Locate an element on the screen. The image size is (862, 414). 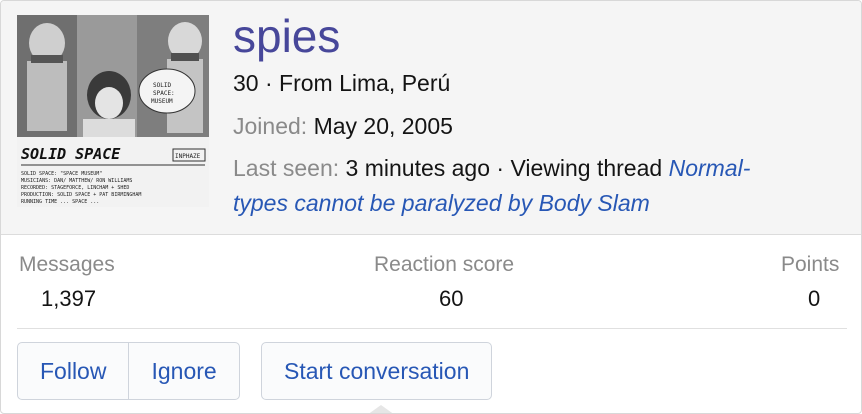
svg-text:MUSICIANS: DAN/ MATTHEW/ RON W: MUSICIANS: DAN/ MATTHEW/ RON WILLIAMS is located at coordinates (76, 181).